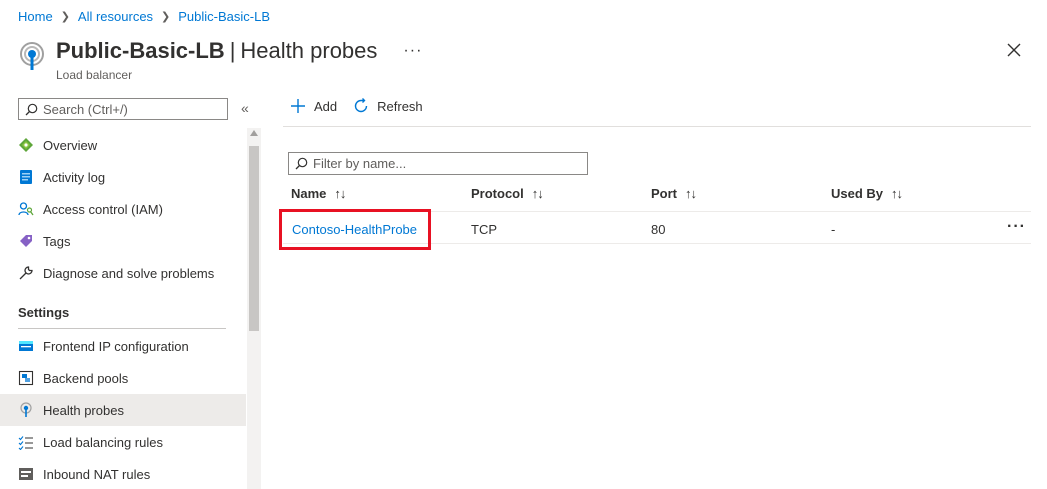 Image resolution: width=1047 pixels, height=489 pixels. What do you see at coordinates (254, 133) in the screenshot?
I see `scroll-up-icon` at bounding box center [254, 133].